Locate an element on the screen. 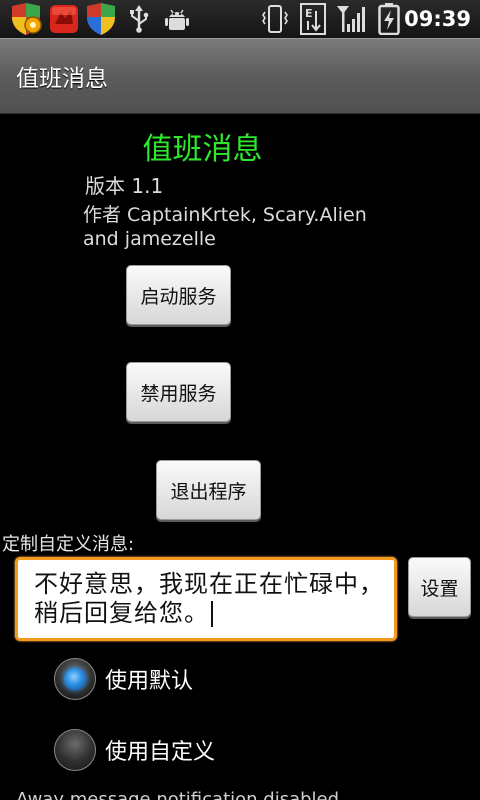  custom-message-text: 不好意思，我现在正在忙碌中，稍后回复给您。 is located at coordinates (209, 598).